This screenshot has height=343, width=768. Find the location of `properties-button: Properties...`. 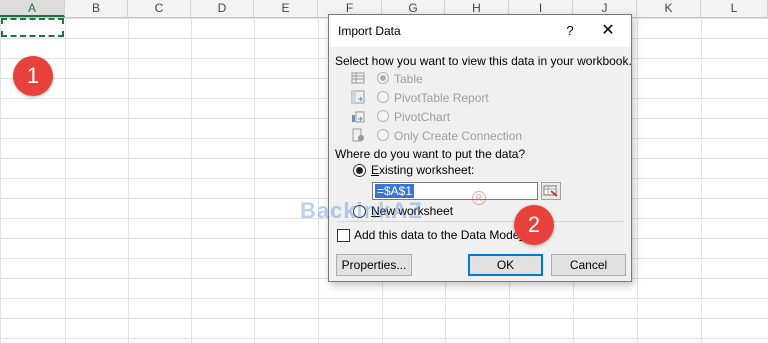

properties-button: Properties... is located at coordinates (374, 265).